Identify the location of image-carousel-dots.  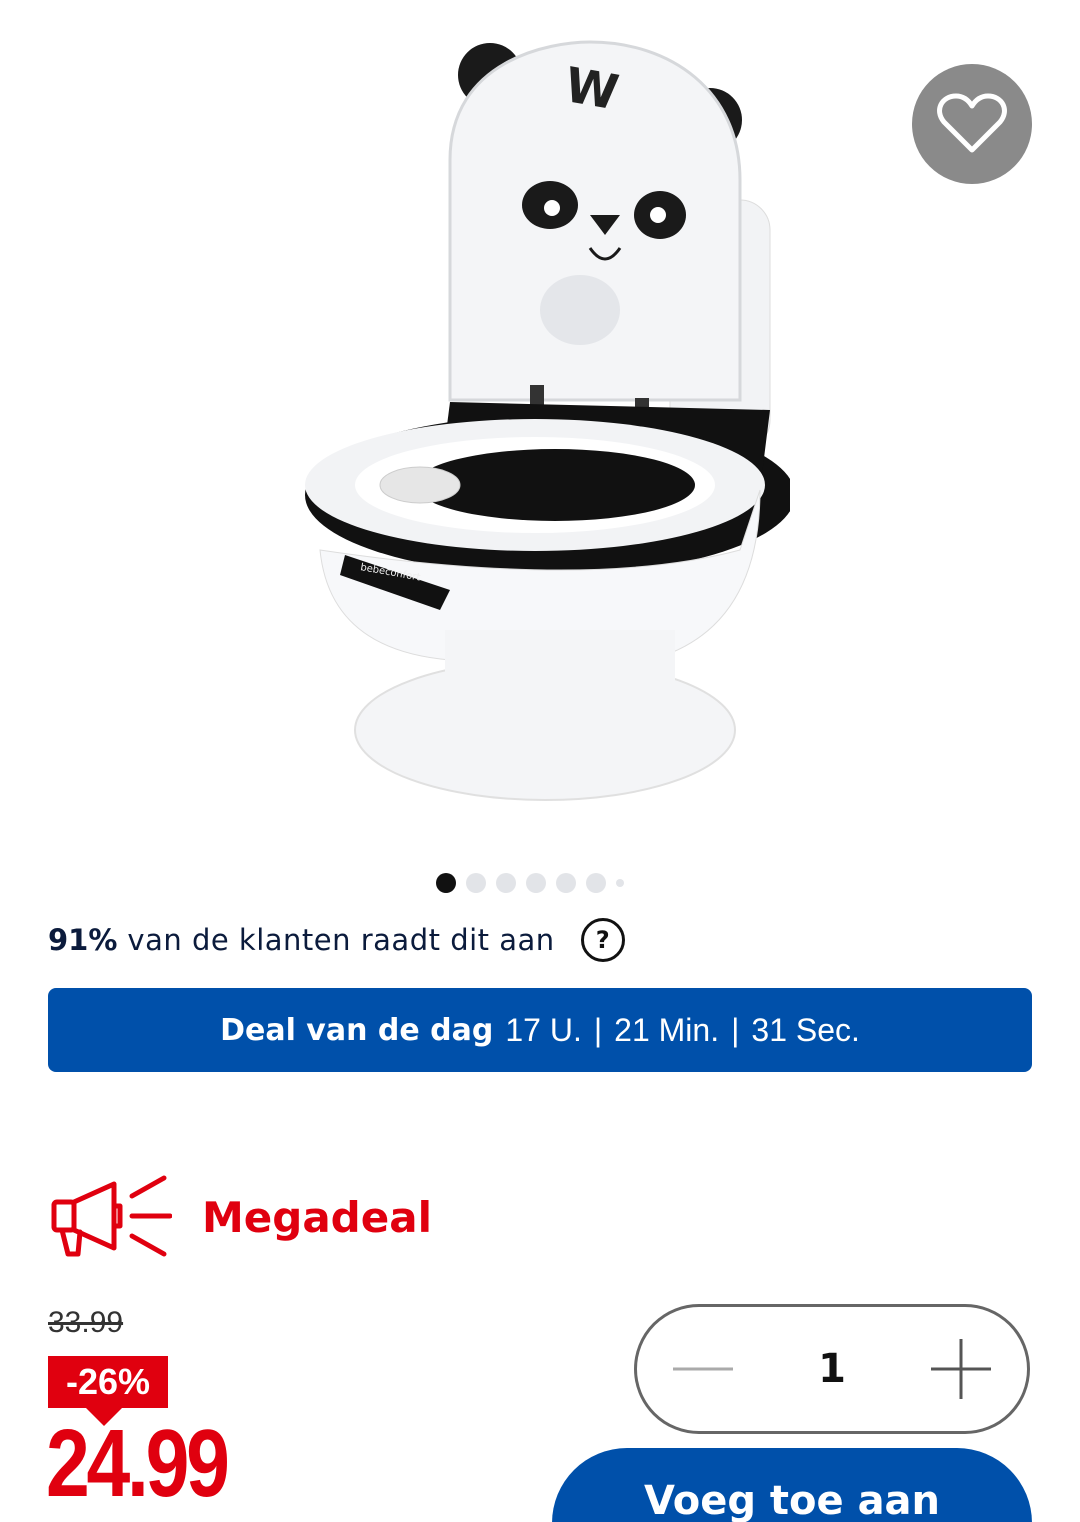
(530, 883).